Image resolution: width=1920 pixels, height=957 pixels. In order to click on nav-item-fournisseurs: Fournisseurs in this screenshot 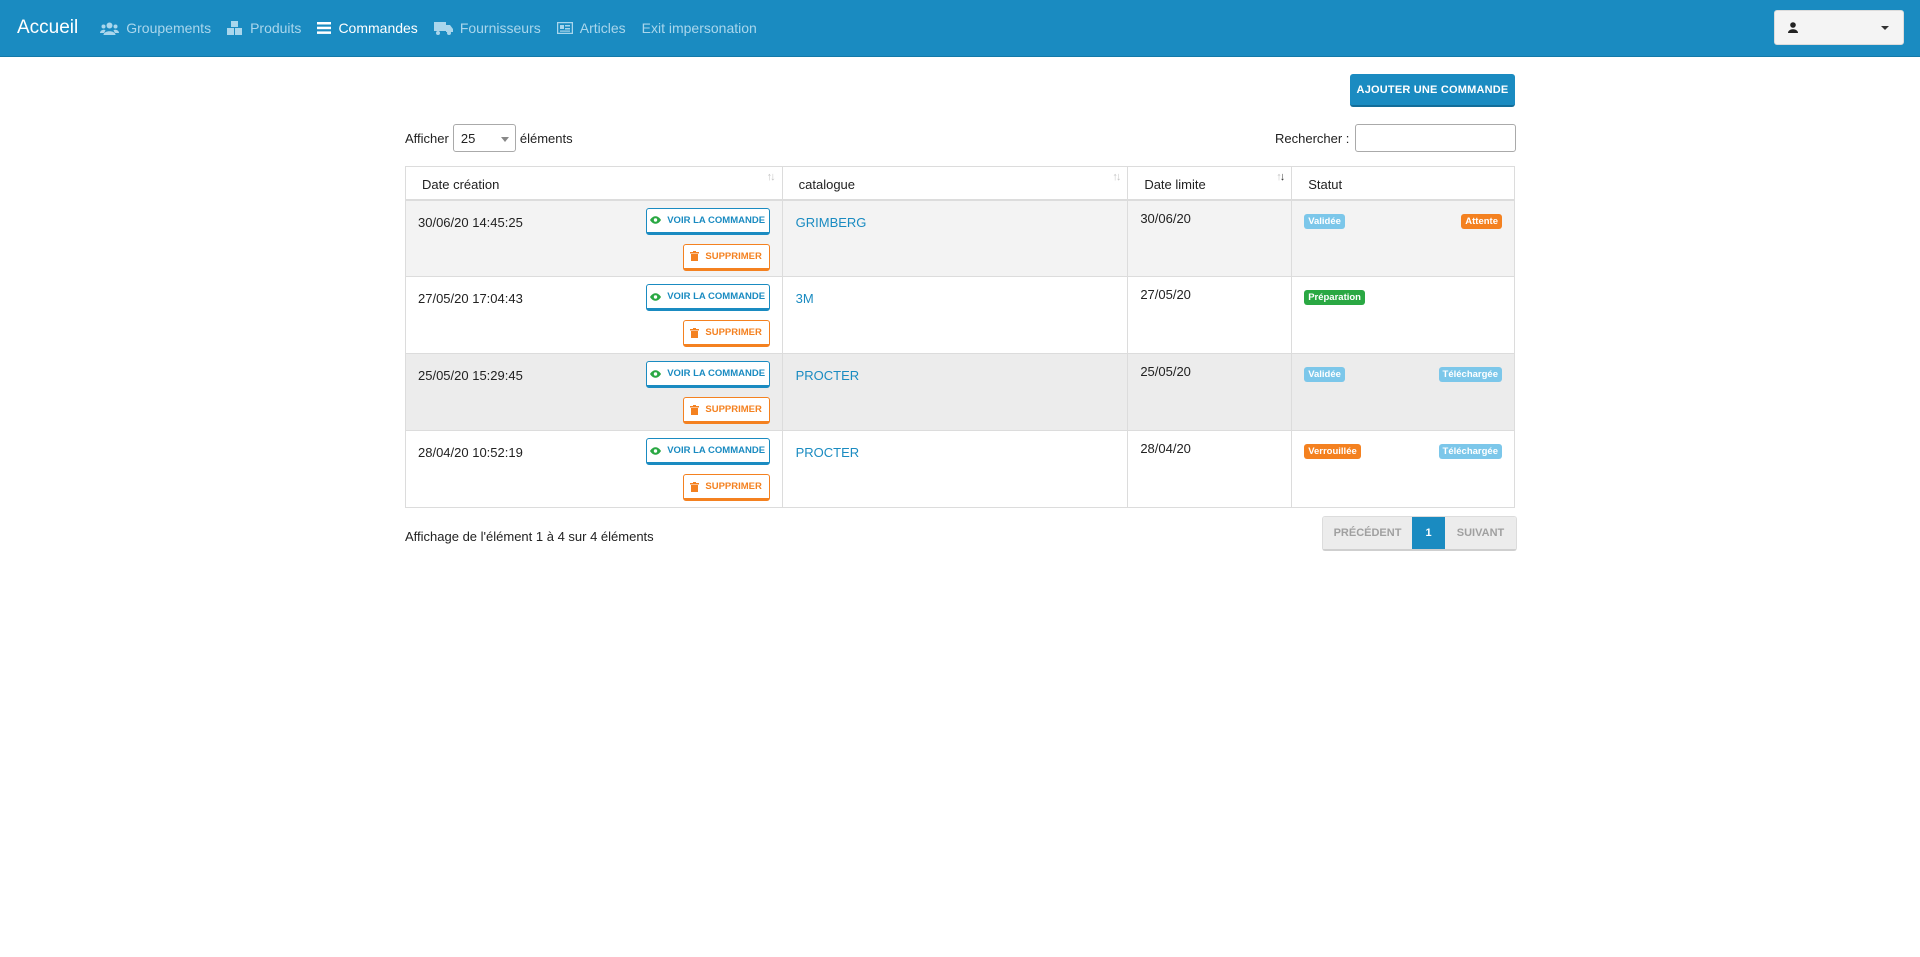, I will do `click(487, 28)`.